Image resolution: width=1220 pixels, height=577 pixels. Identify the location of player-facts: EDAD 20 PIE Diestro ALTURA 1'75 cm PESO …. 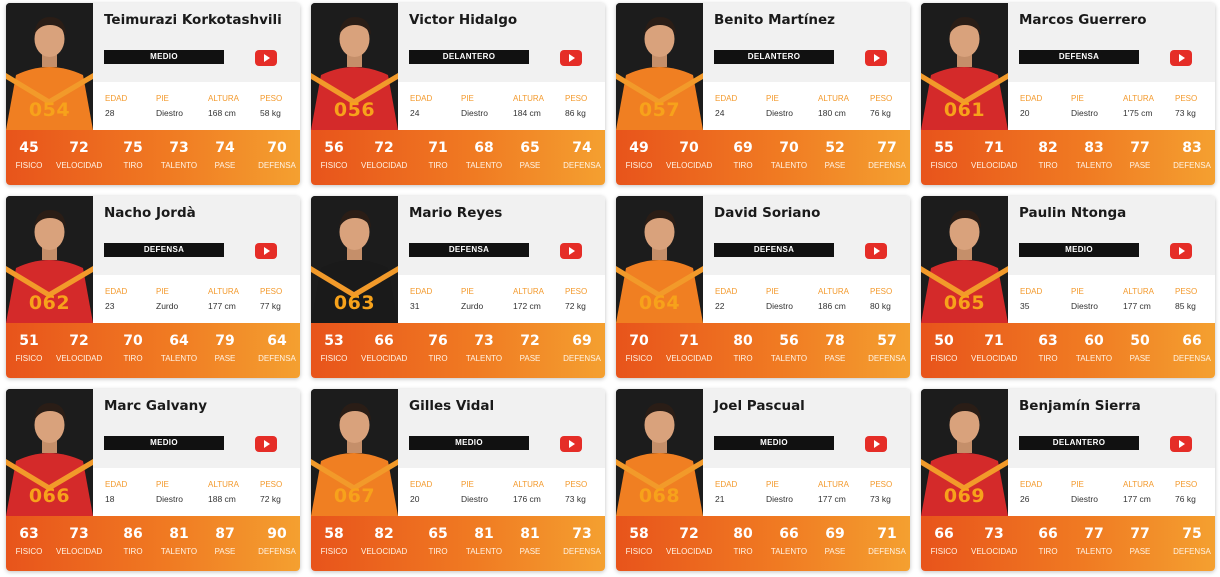
(1111, 106).